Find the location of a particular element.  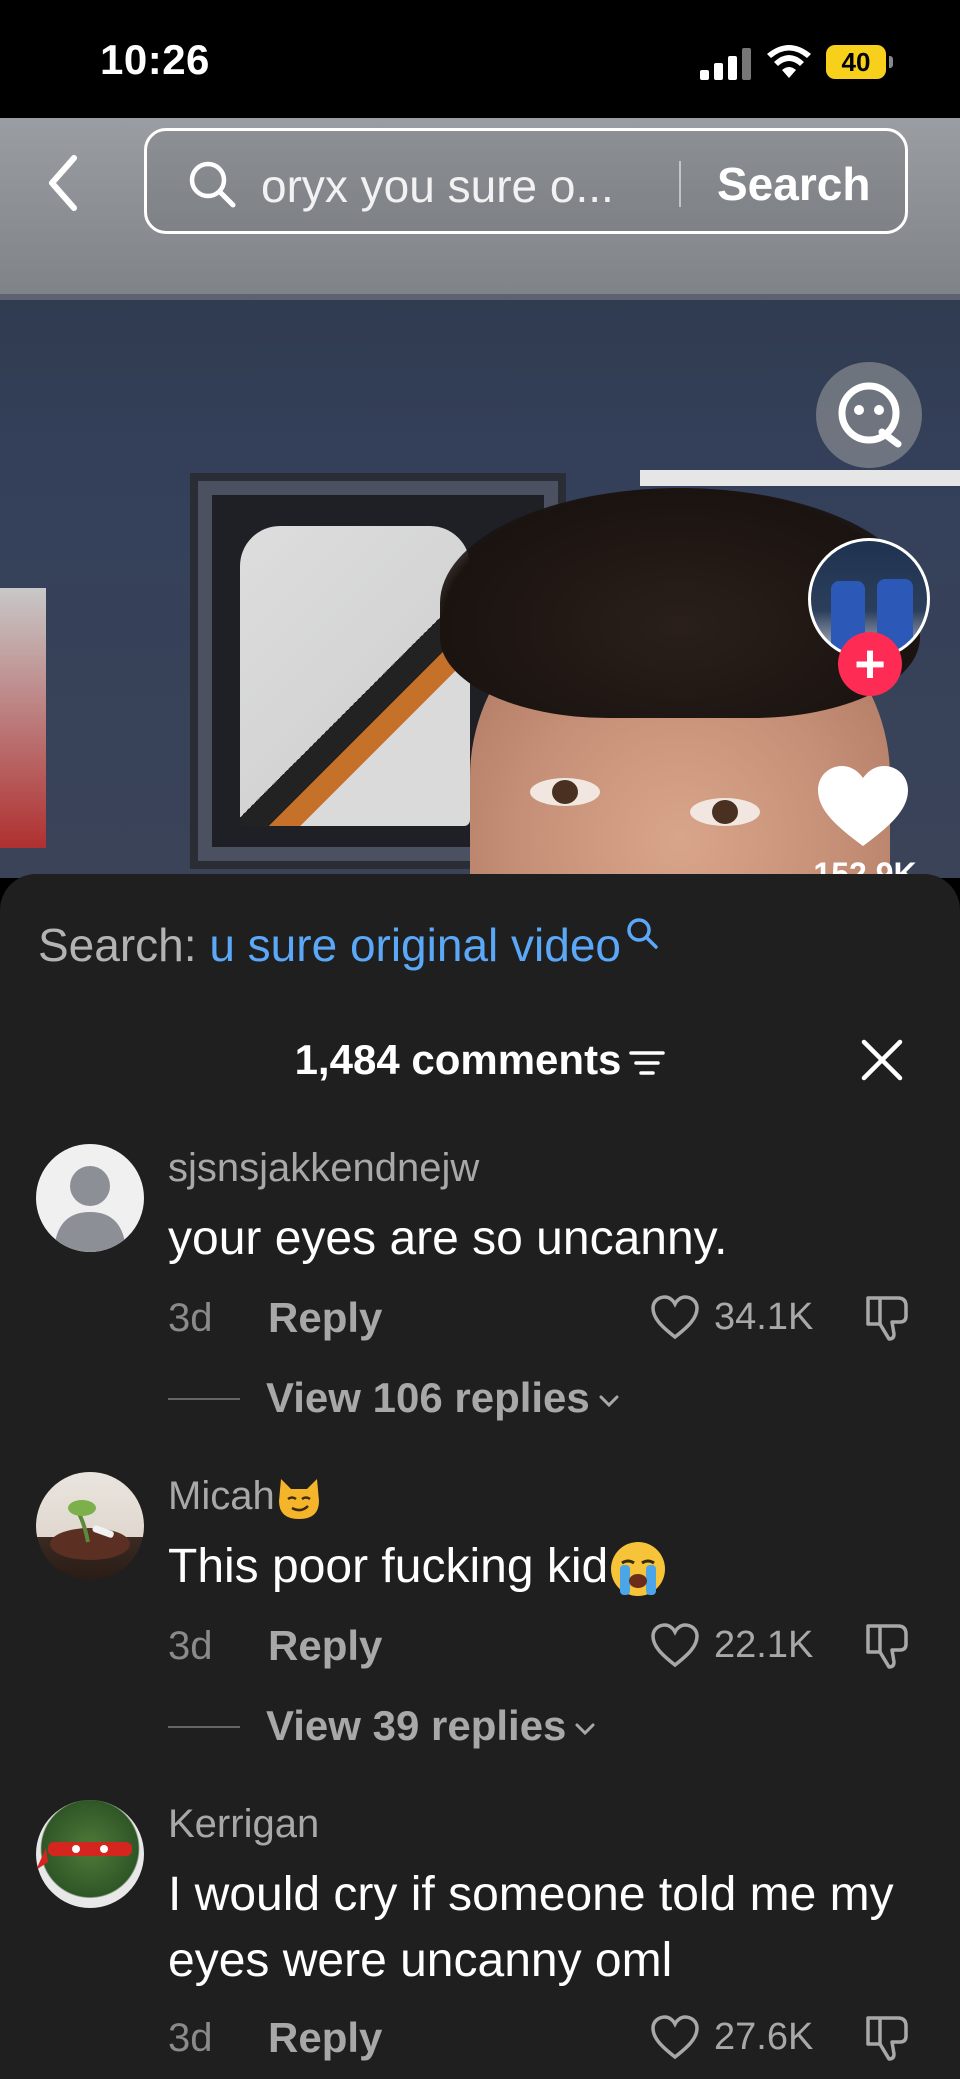

battery-nub is located at coordinates (891, 62).